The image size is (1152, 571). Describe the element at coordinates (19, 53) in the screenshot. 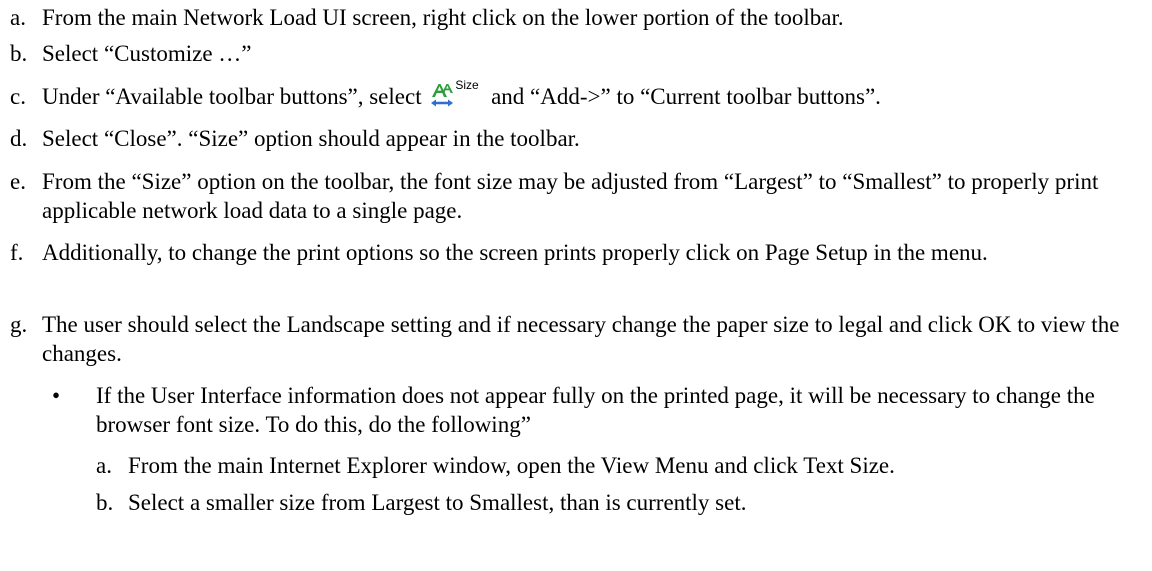

I see `step-letter: b.` at that location.